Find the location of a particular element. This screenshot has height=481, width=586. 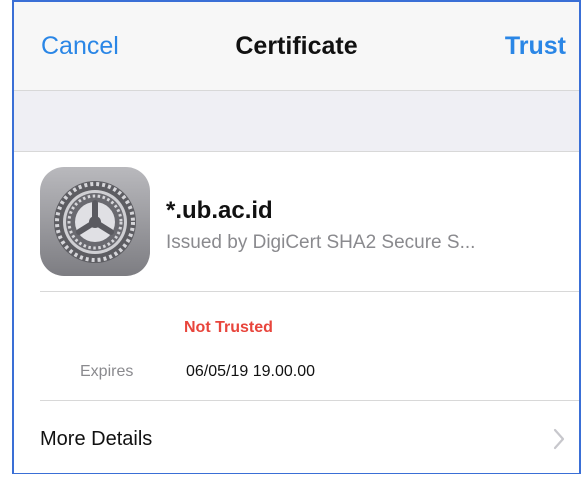

trust-status: Not Trusted is located at coordinates (228, 327).